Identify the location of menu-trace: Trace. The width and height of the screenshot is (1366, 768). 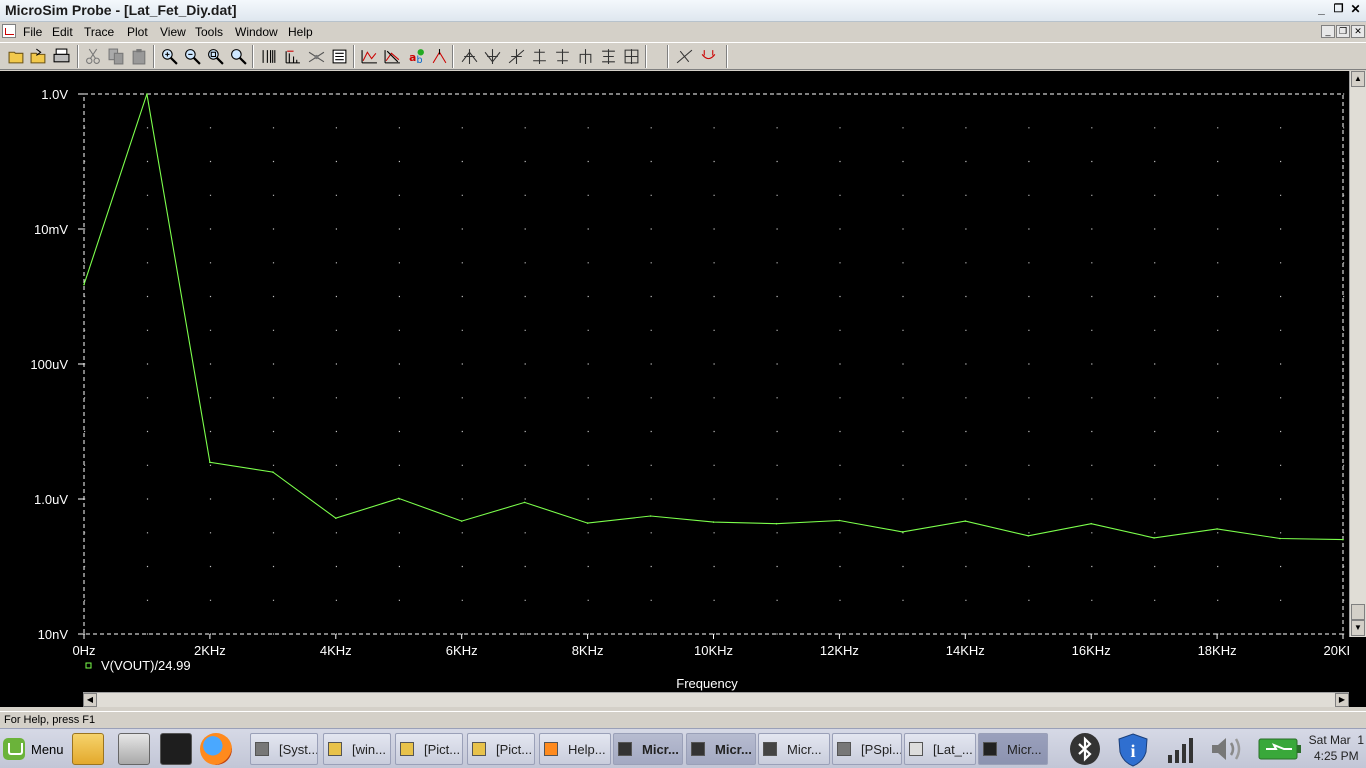
(99, 32).